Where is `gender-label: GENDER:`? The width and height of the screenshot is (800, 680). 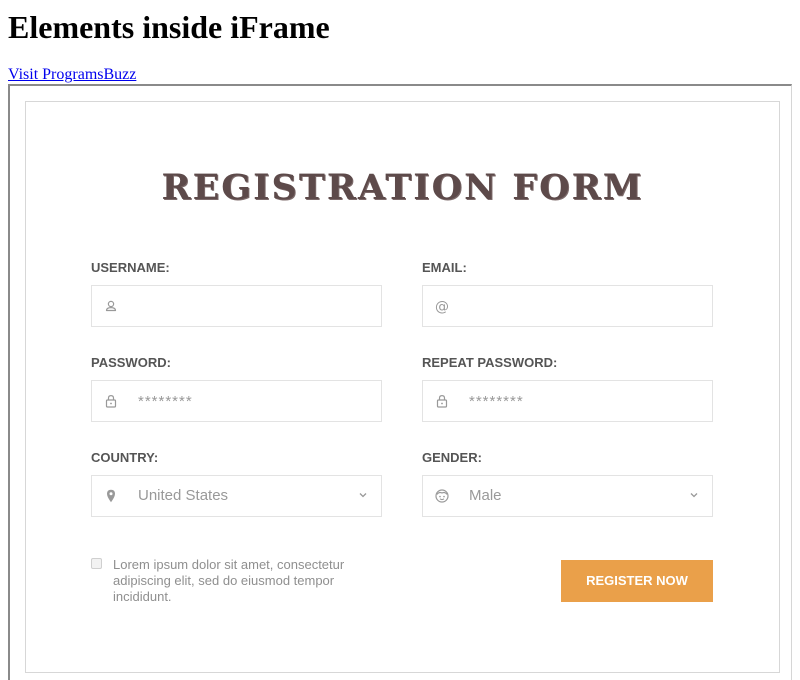
gender-label: GENDER: is located at coordinates (452, 457).